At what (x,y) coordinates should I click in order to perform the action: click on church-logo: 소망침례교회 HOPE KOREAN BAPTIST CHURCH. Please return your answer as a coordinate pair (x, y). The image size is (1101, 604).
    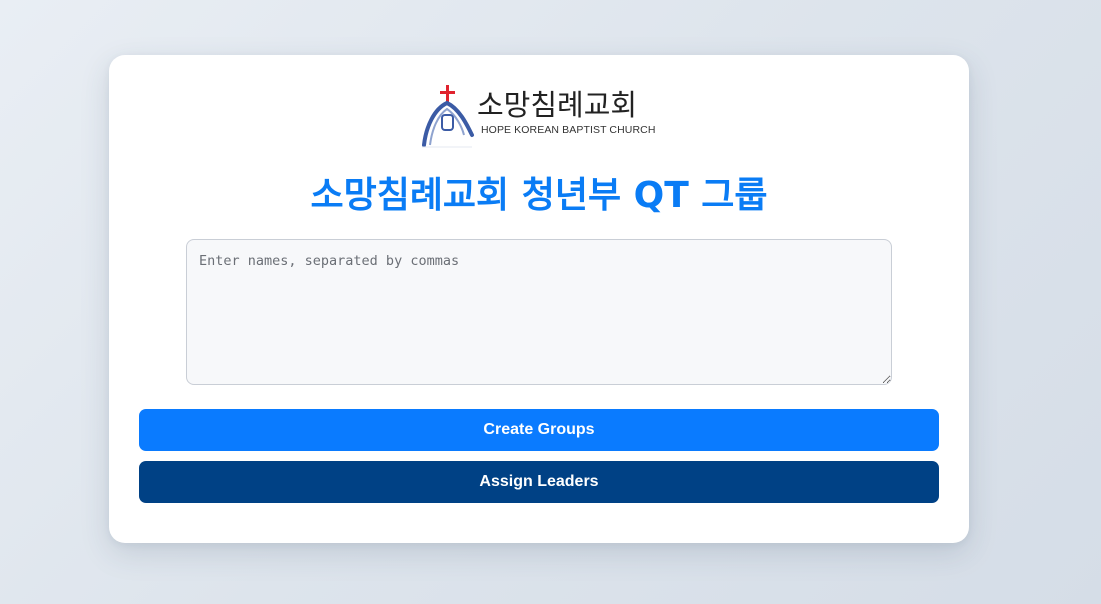
    Looking at the image, I should click on (540, 116).